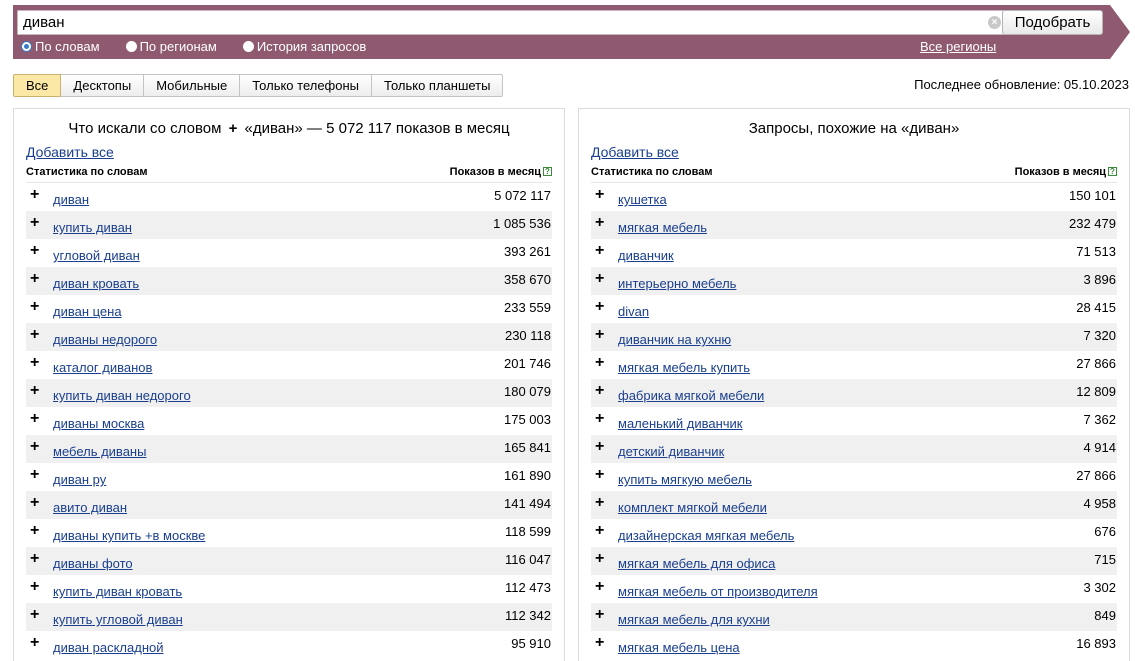 This screenshot has width=1135, height=661. What do you see at coordinates (90, 507) in the screenshot?
I see `keyword-link: авито диван` at bounding box center [90, 507].